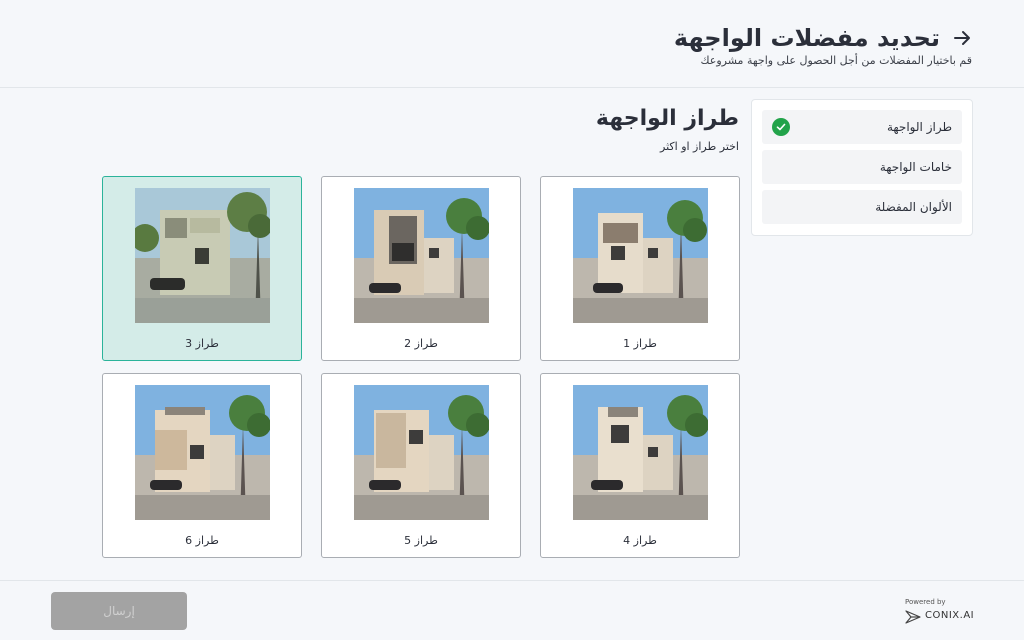  What do you see at coordinates (919, 127) in the screenshot?
I see `sidebar-item-label: طراز الواجهة` at bounding box center [919, 127].